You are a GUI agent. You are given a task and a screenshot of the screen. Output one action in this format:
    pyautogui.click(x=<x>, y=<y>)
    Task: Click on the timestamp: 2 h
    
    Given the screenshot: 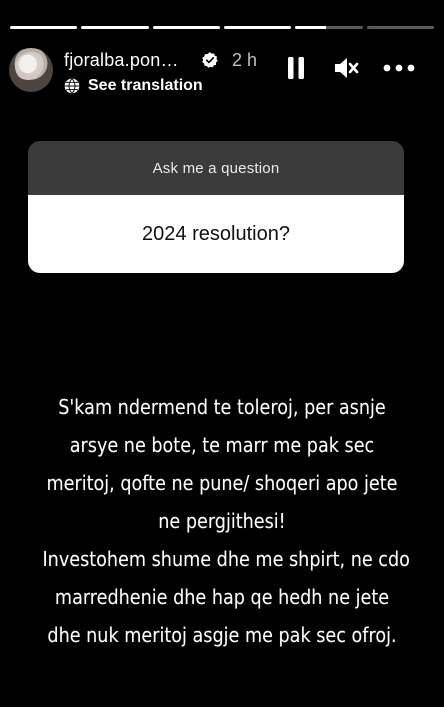 What is the action you would take?
    pyautogui.click(x=245, y=60)
    